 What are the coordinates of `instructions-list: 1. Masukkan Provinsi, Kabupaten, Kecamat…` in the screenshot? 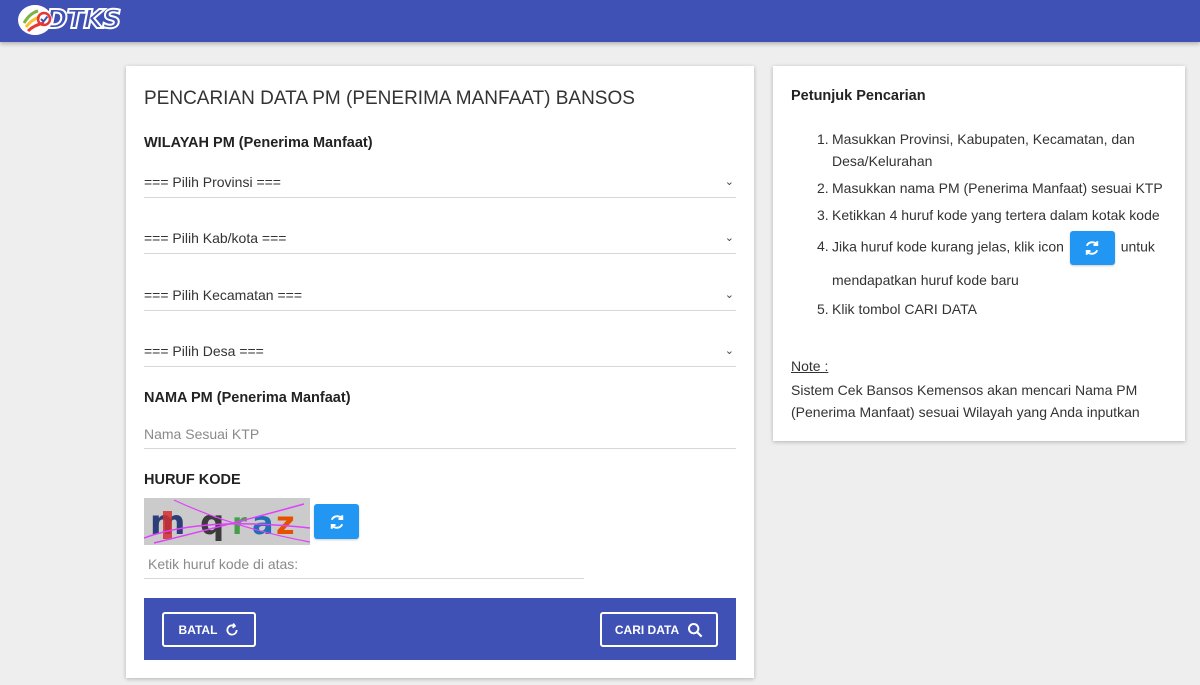 It's located at (992, 226).